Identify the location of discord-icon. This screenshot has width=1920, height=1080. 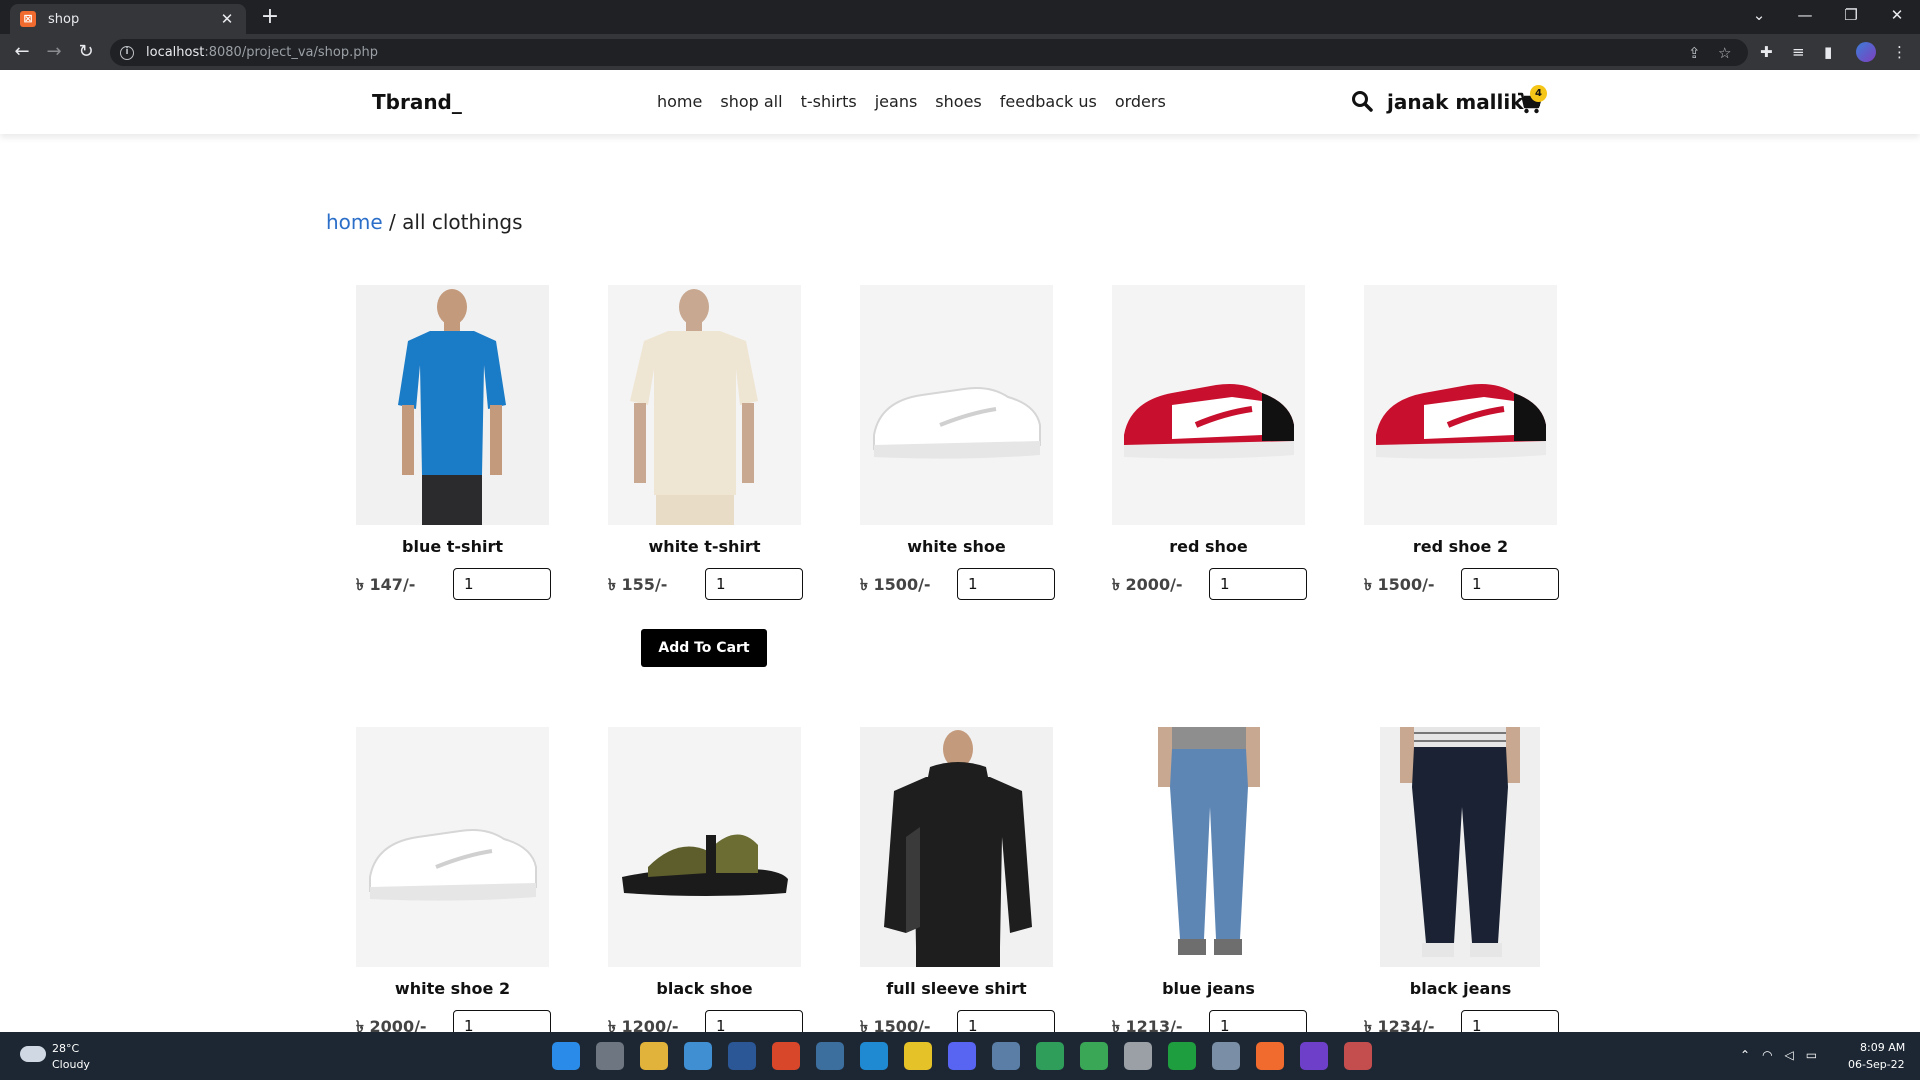
(962, 1056).